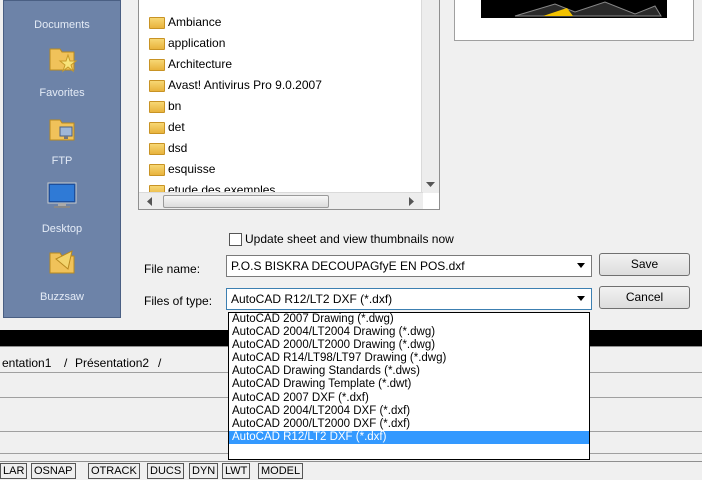 This screenshot has width=702, height=480. Describe the element at coordinates (200, 64) in the screenshot. I see `file-name: Architecture` at that location.